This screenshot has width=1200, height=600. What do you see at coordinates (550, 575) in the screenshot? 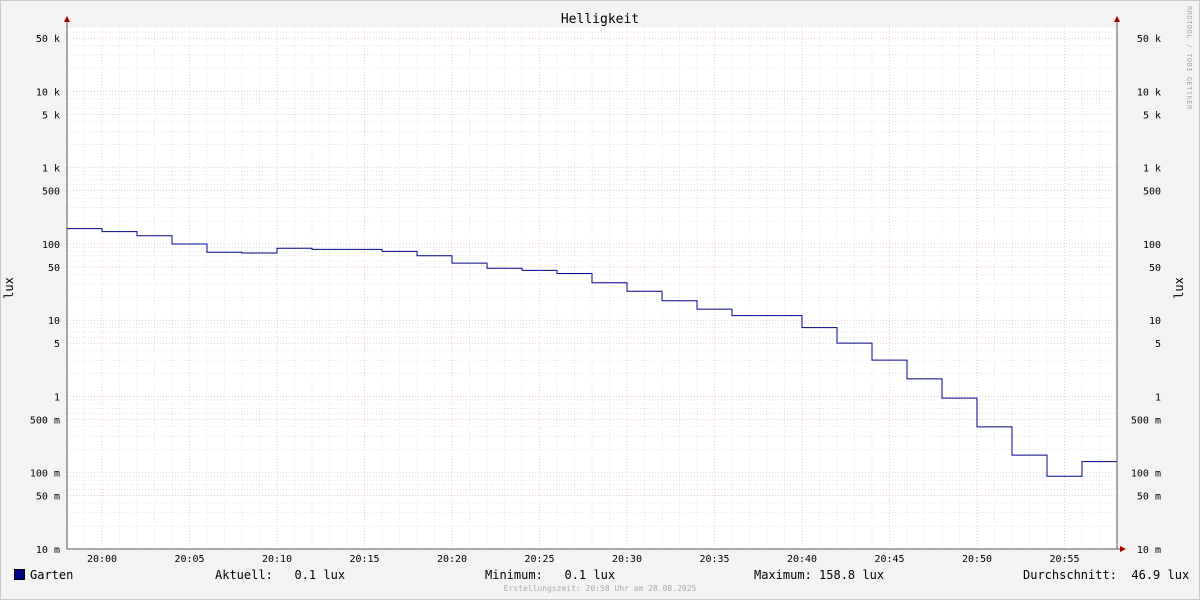
I see `stat-minimum: Minimum: 0.1 lux` at bounding box center [550, 575].